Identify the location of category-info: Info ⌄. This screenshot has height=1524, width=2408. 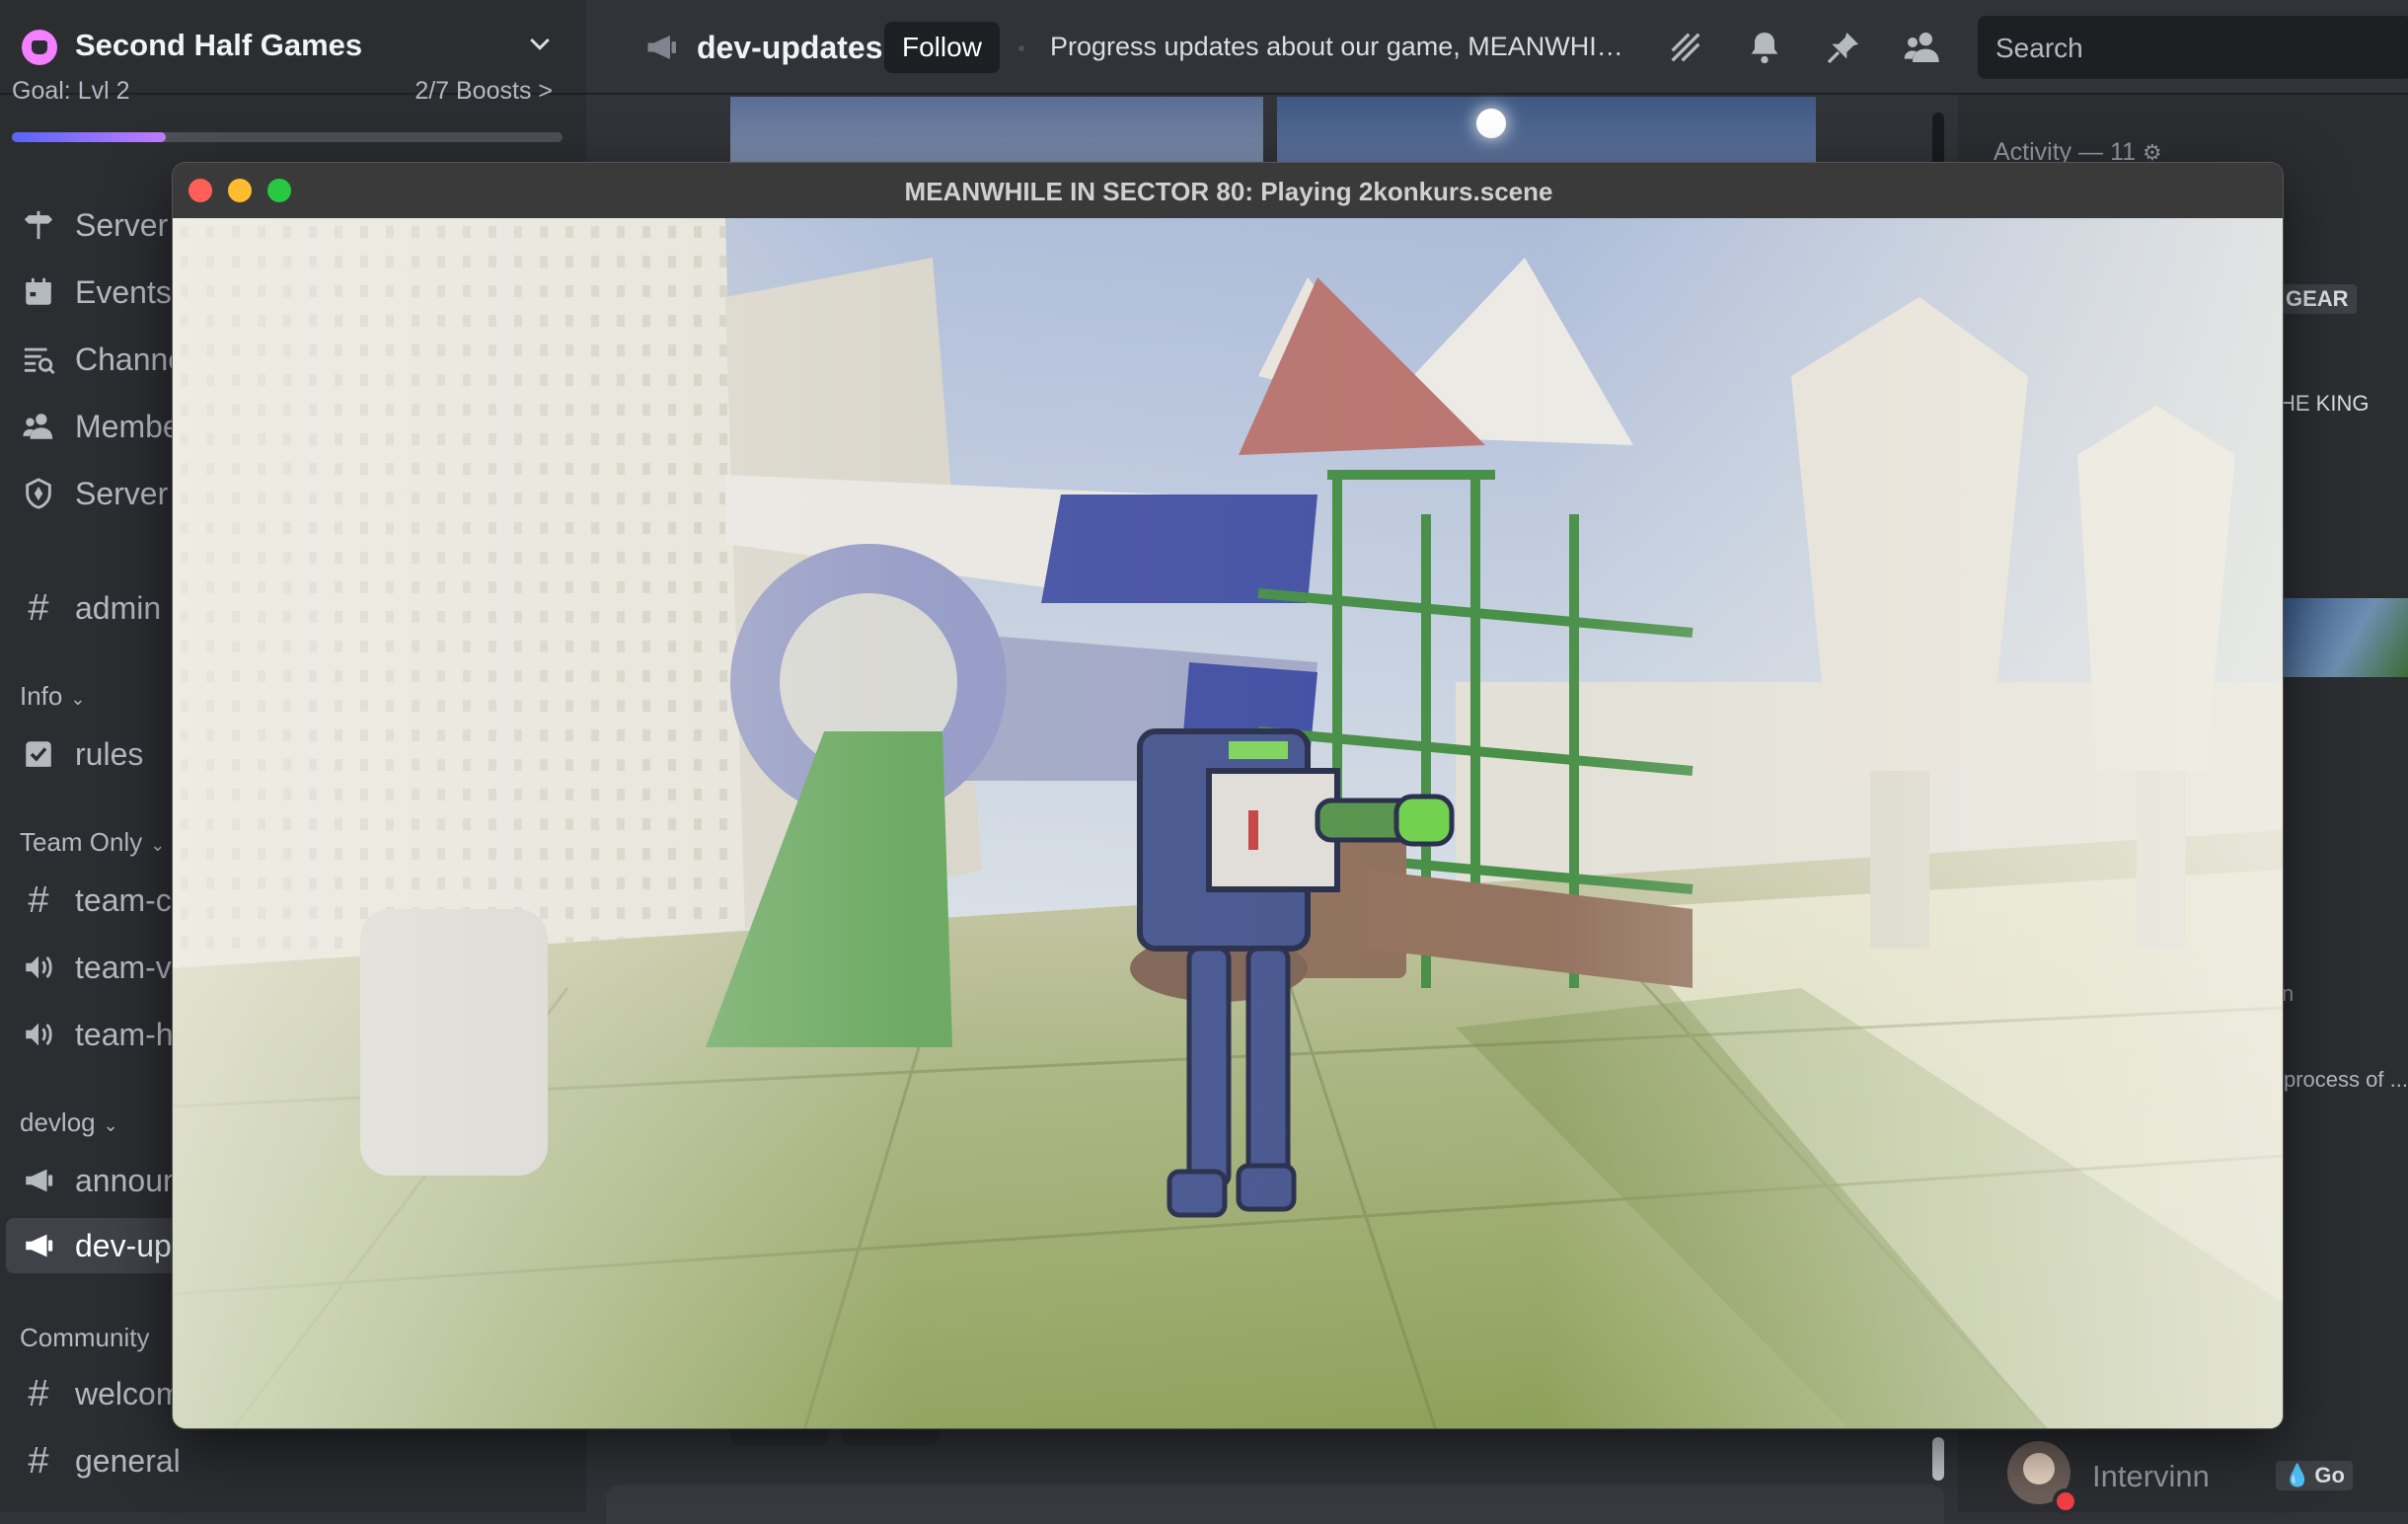
(53, 696).